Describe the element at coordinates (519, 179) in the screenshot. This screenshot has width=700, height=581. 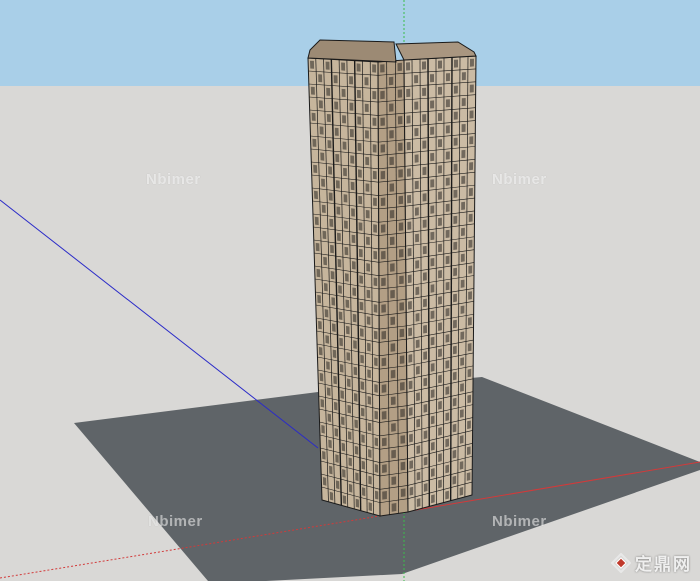
I see `watermark-top-right: Nbimer` at that location.